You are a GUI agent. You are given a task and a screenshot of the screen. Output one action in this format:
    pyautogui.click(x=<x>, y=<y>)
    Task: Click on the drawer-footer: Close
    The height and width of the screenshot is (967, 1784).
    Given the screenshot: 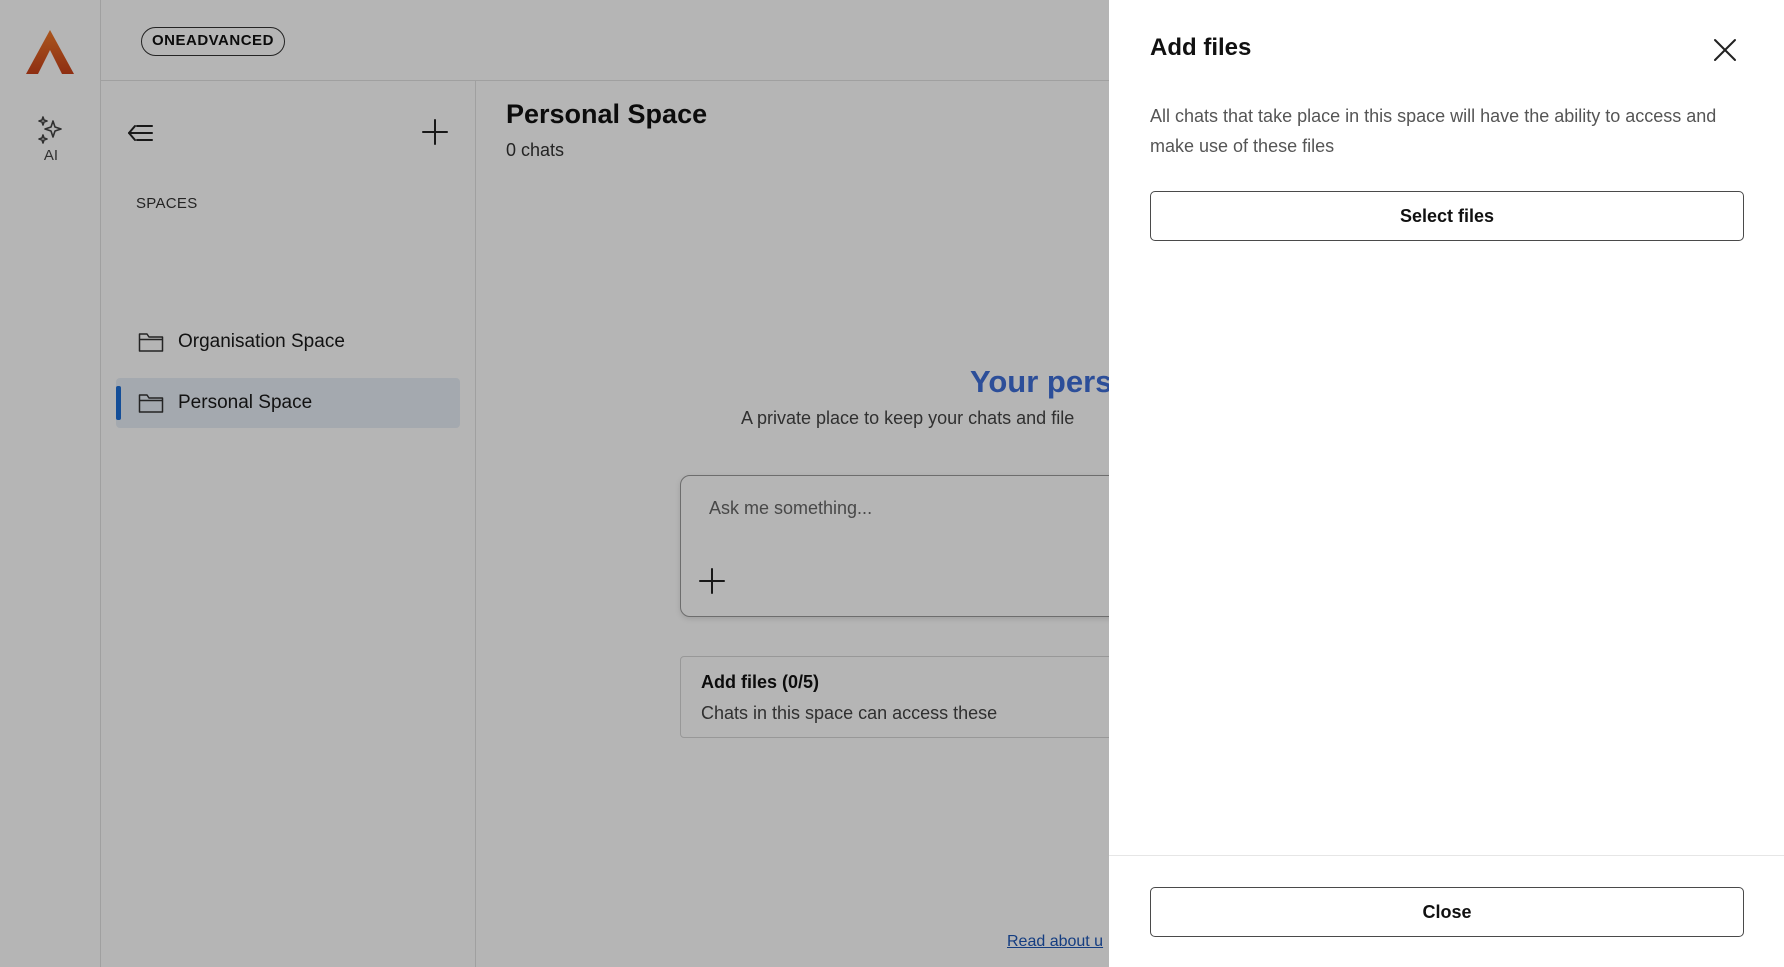 What is the action you would take?
    pyautogui.click(x=1446, y=911)
    